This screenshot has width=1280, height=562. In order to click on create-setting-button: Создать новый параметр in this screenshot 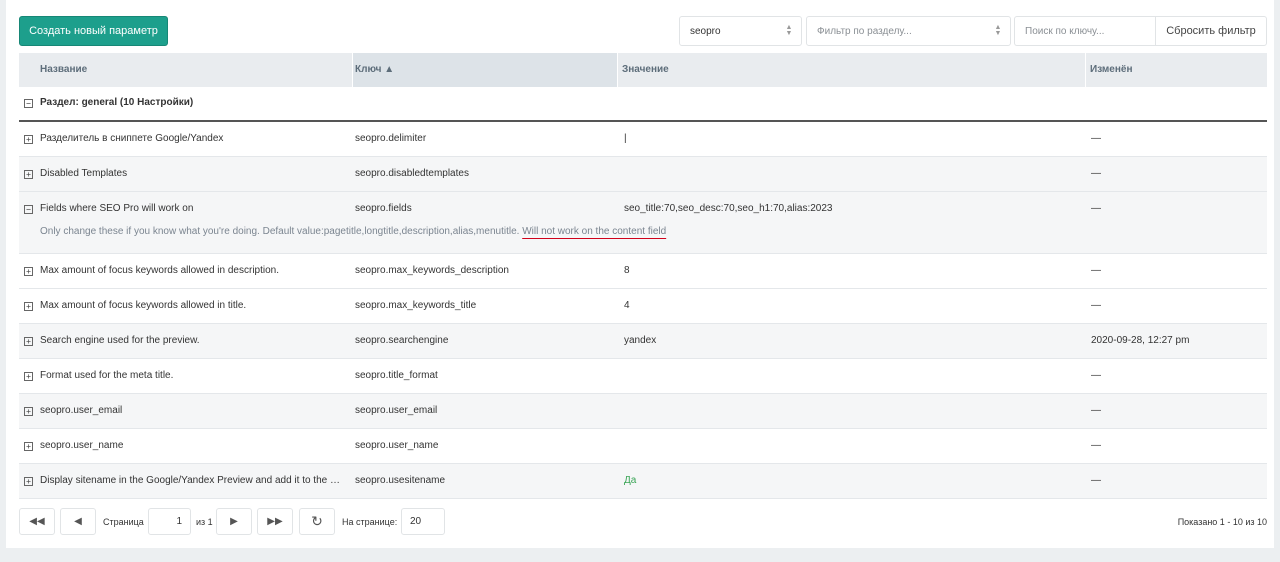, I will do `click(93, 31)`.